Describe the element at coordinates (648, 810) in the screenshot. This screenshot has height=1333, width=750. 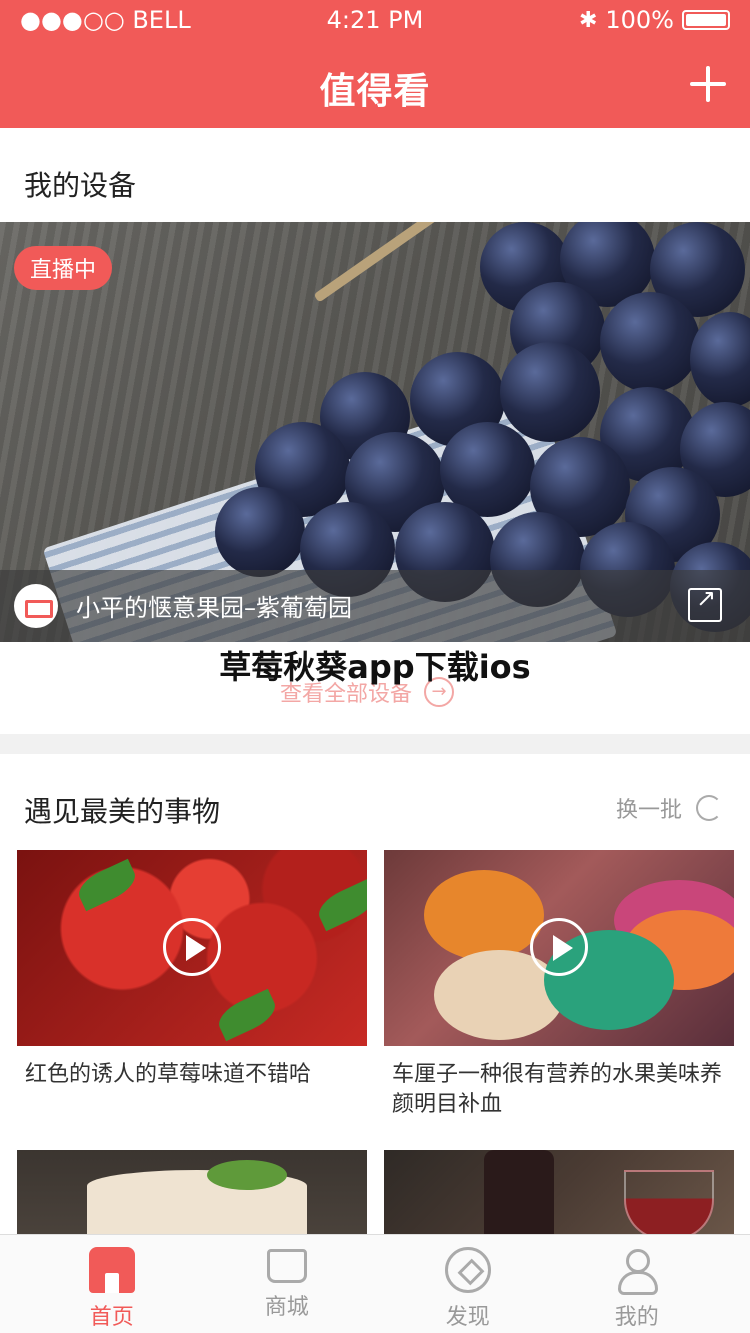
I see `refresh-label: 换一批` at that location.